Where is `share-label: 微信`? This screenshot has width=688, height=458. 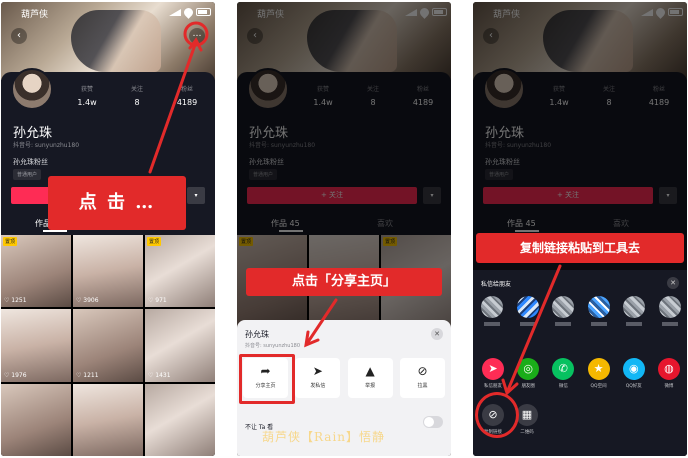
share-label: 微信 is located at coordinates (563, 386).